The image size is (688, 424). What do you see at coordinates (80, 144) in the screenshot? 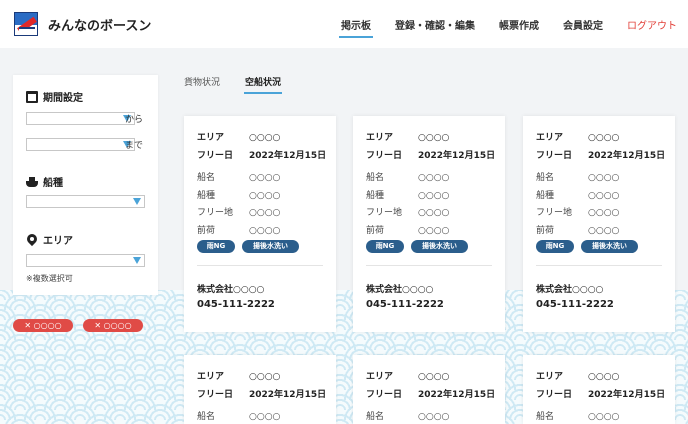
I see `period-to-select` at bounding box center [80, 144].